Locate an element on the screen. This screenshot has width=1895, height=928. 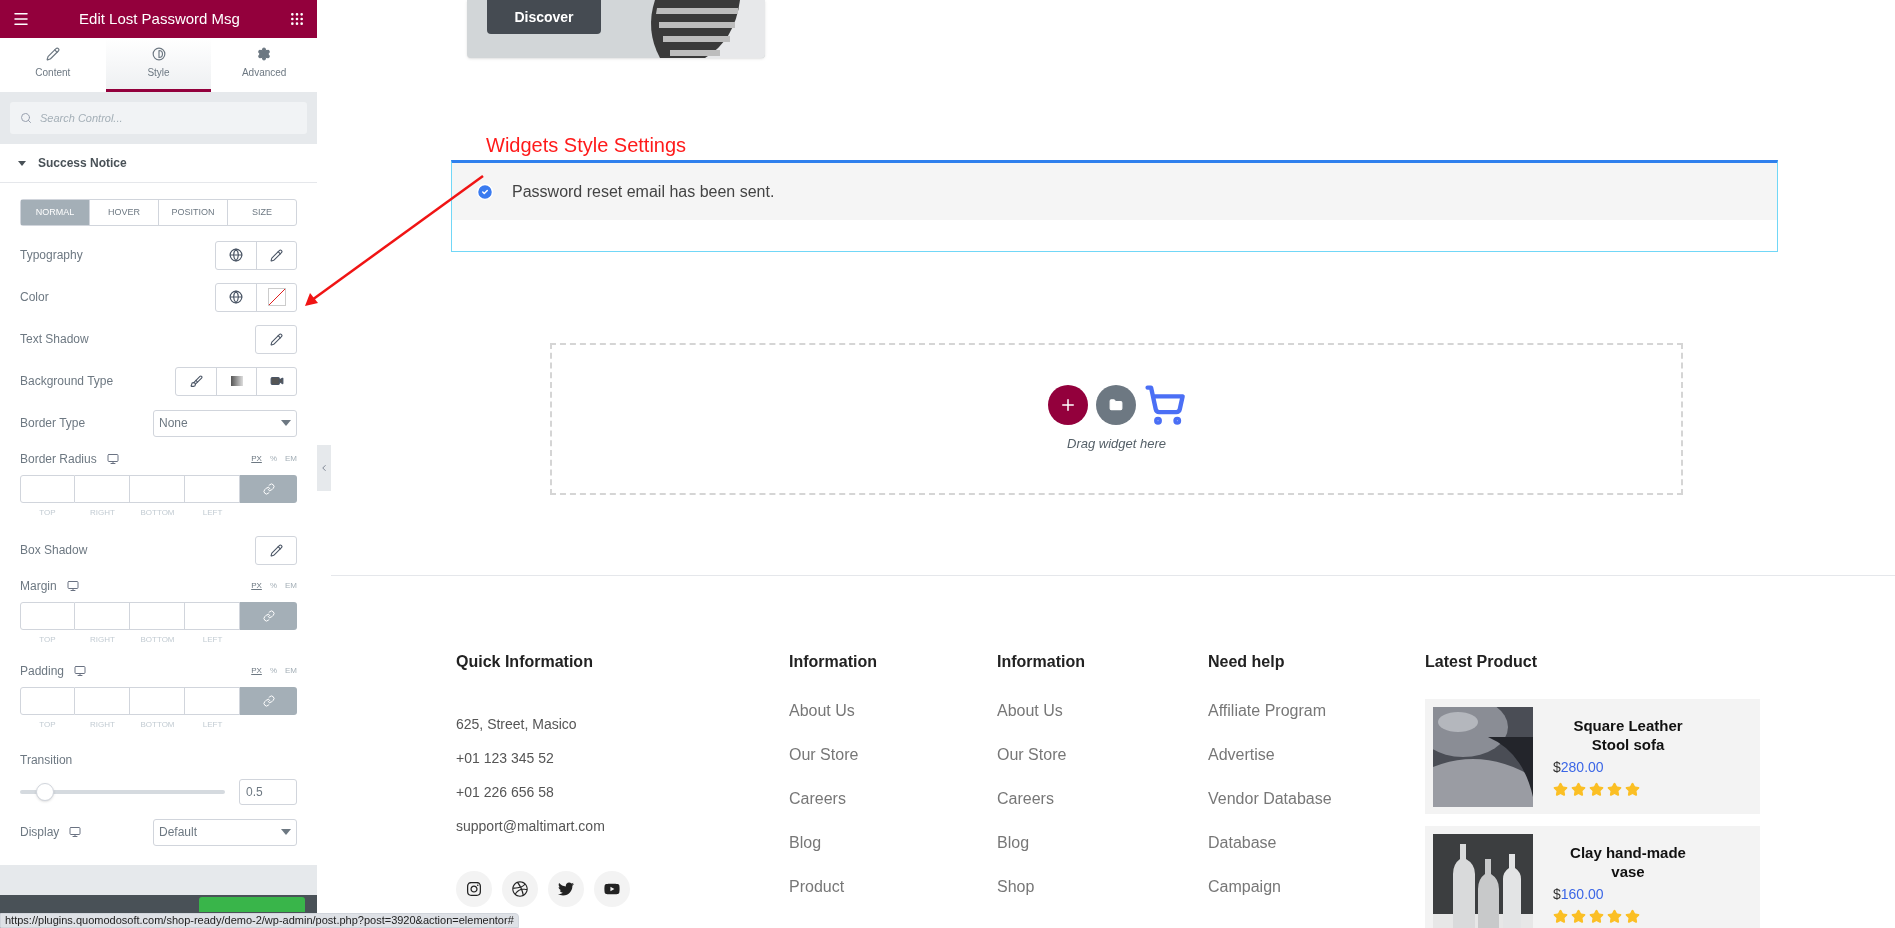
footer-link: Advertise is located at coordinates (1316, 755).